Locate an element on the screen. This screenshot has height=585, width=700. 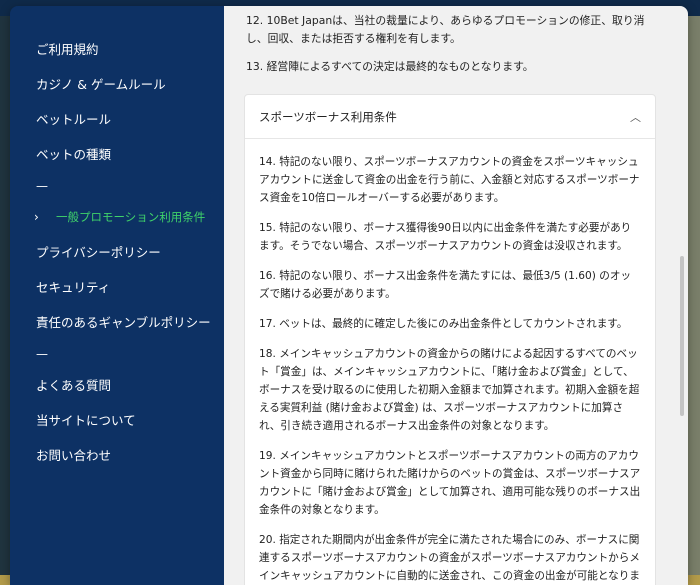
accordion-title: スポーツボーナス利用条件 is located at coordinates (328, 116).